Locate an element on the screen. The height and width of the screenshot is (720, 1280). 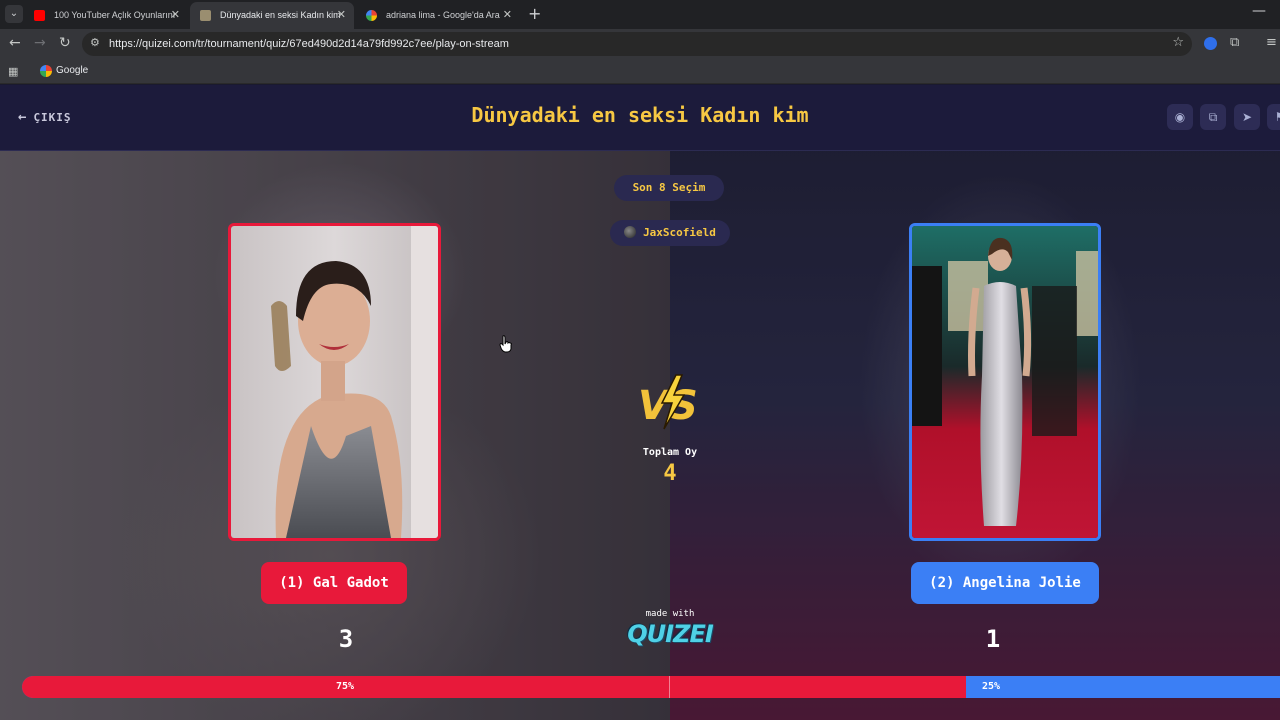
eye-icon: ◉ is located at coordinates (1180, 117).